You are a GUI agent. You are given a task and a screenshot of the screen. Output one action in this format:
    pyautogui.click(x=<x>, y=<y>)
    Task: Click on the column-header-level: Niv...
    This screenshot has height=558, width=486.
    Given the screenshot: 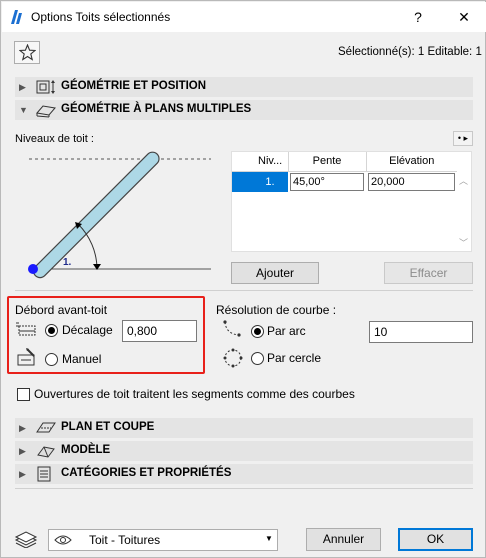 What is the action you would take?
    pyautogui.click(x=260, y=162)
    